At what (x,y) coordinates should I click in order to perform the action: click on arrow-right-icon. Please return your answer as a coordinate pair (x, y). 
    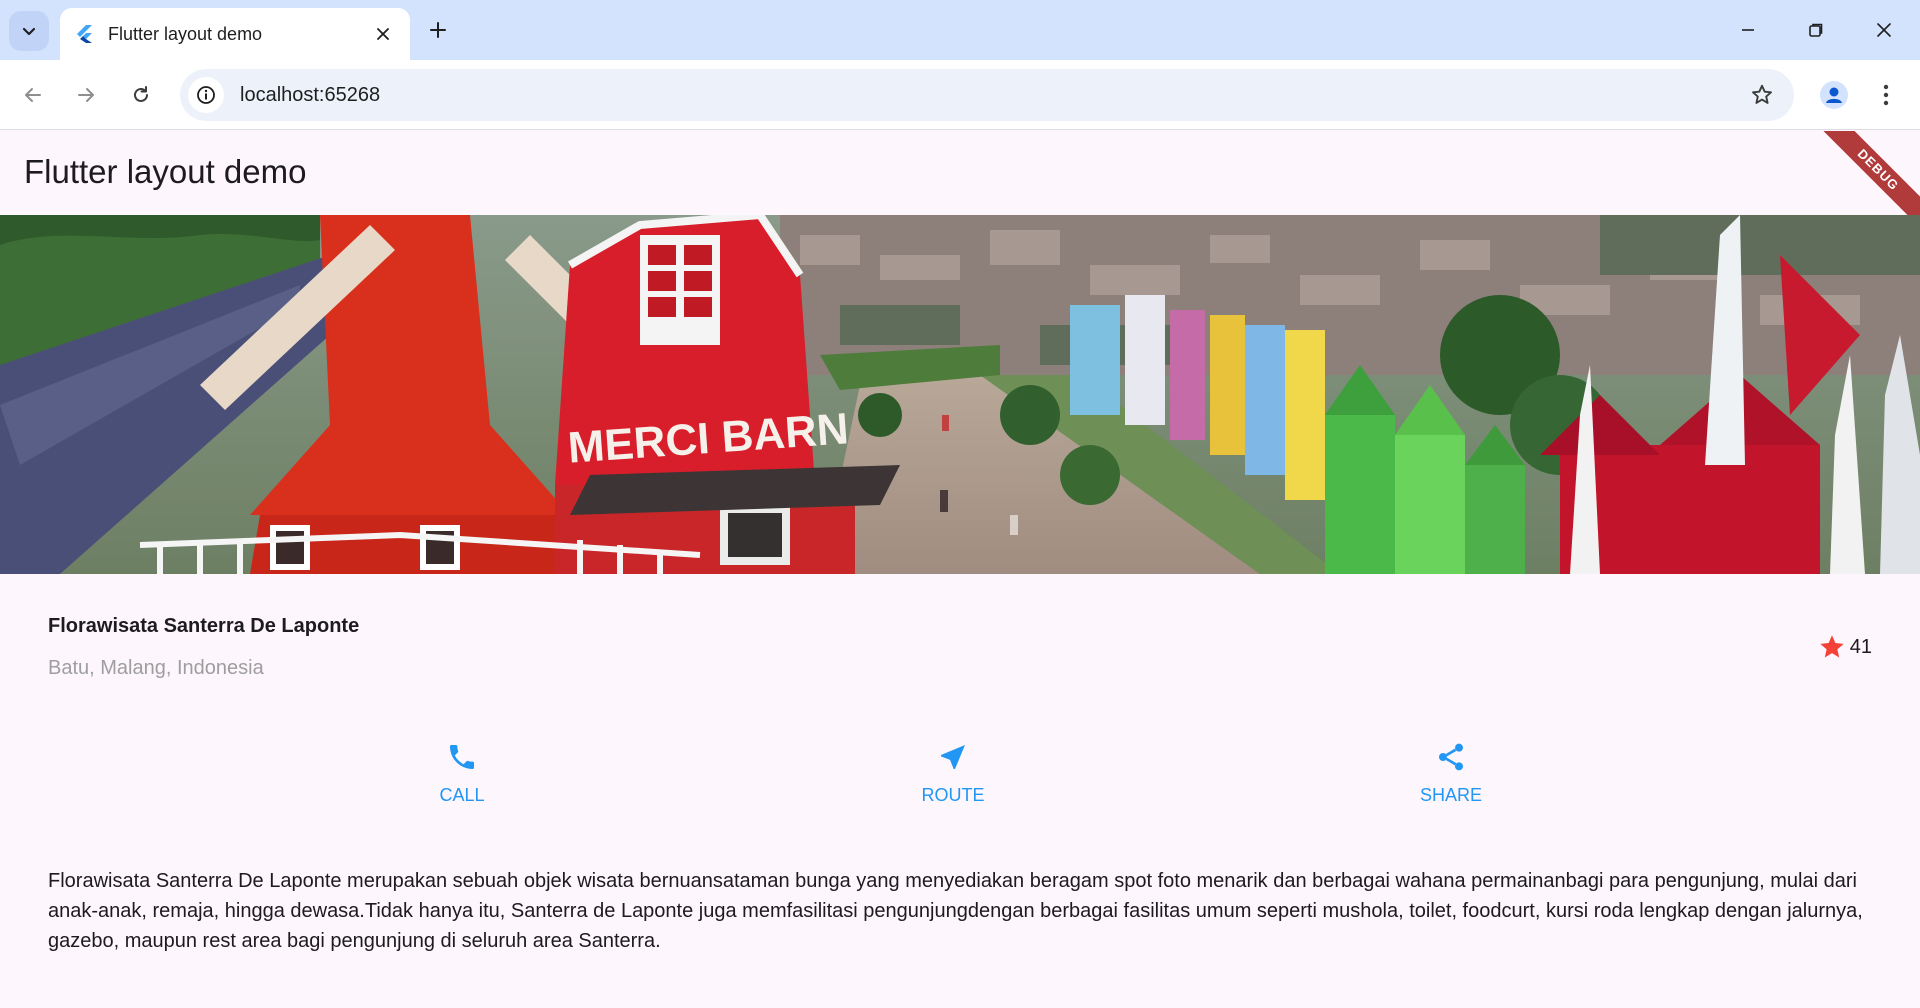
    Looking at the image, I should click on (86, 95).